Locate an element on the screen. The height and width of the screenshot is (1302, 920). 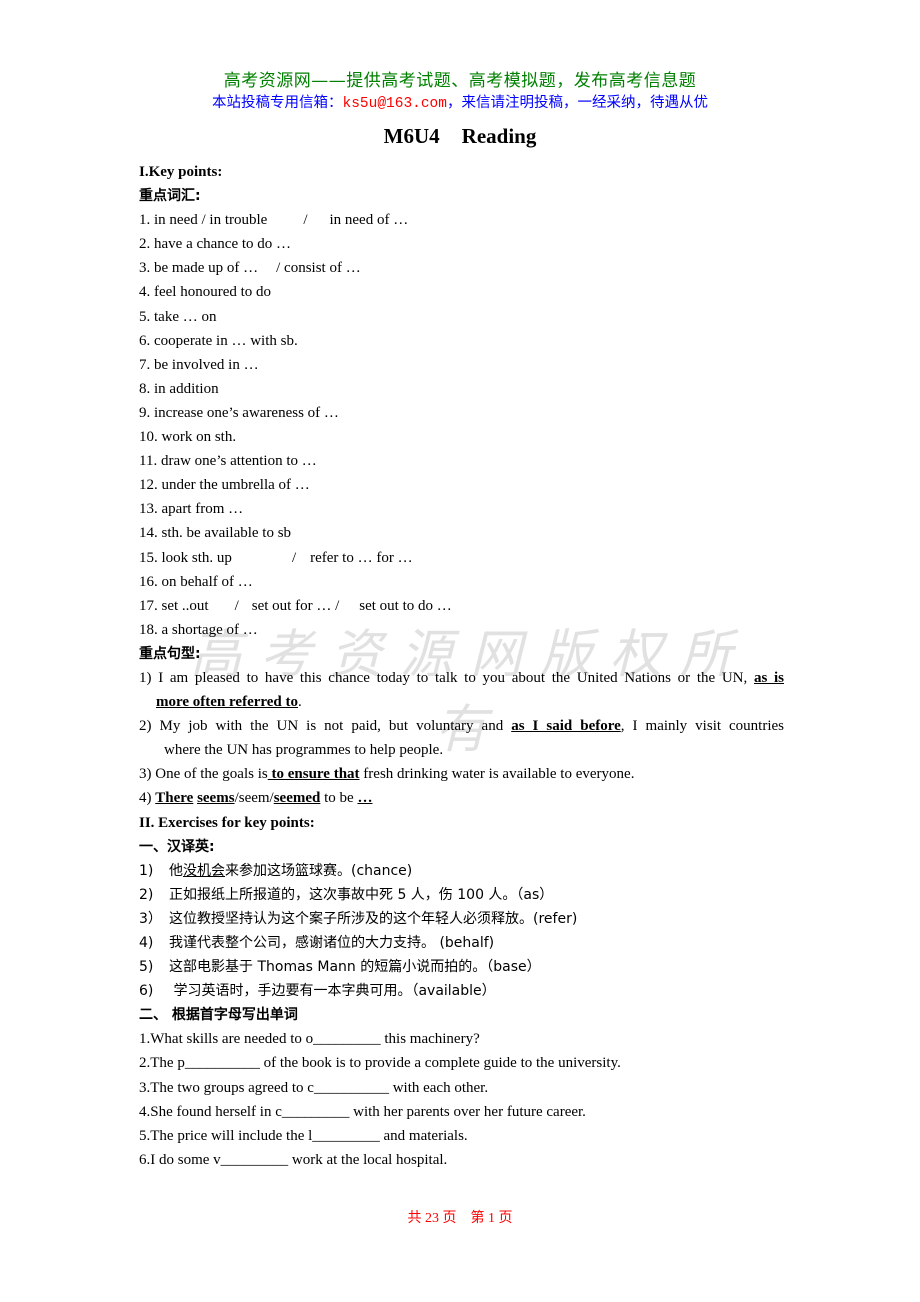
patterns-heading: 重点句型: is located at coordinates (170, 653).